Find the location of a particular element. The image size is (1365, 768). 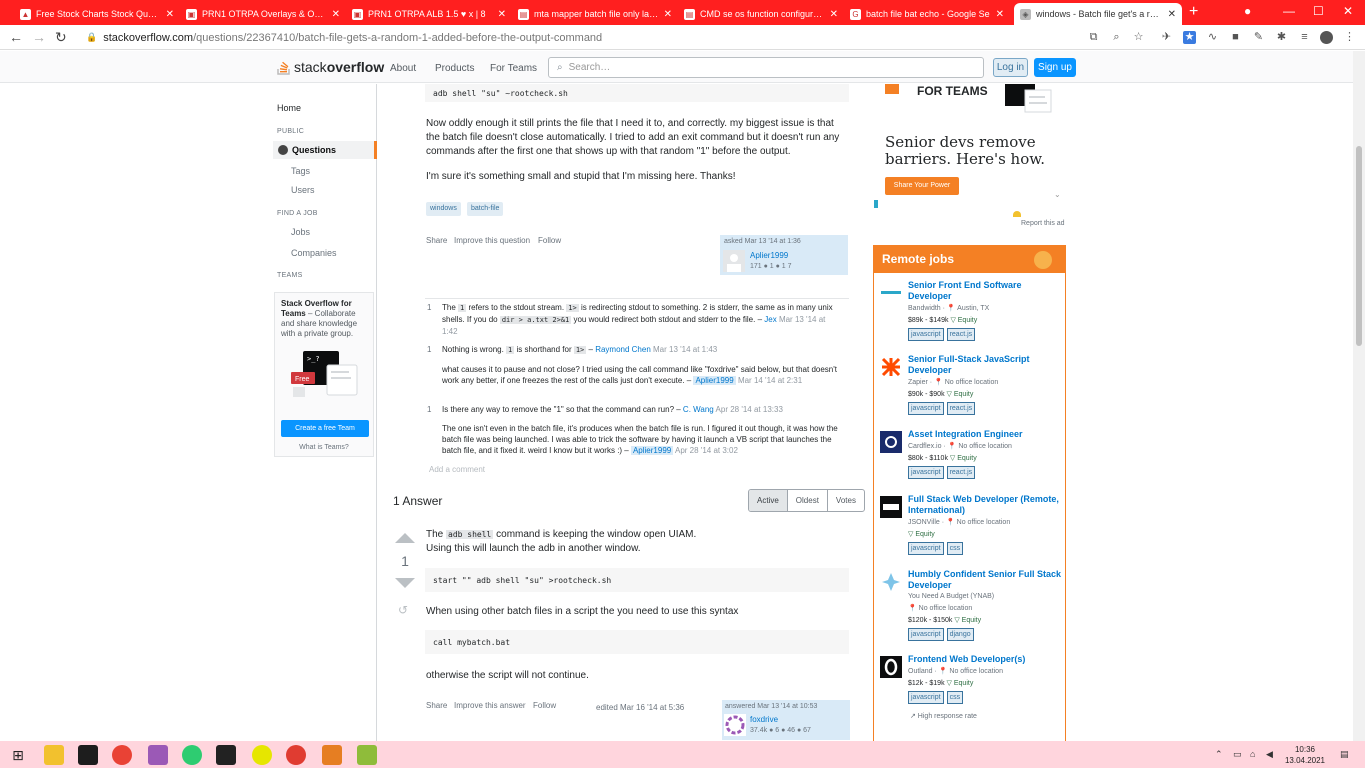

job-title: Senior Front End Software Developer is located at coordinates (985, 291).